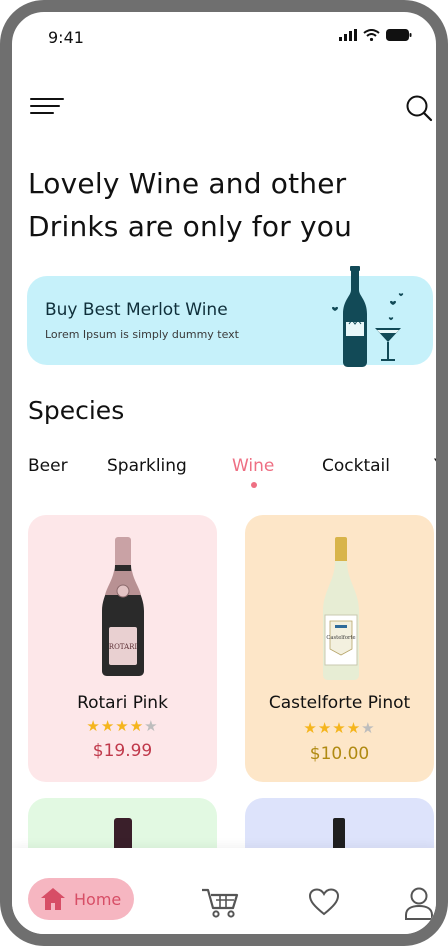 Image resolution: width=448 pixels, height=946 pixels. What do you see at coordinates (254, 485) in the screenshot?
I see `active-tab-indicator` at bounding box center [254, 485].